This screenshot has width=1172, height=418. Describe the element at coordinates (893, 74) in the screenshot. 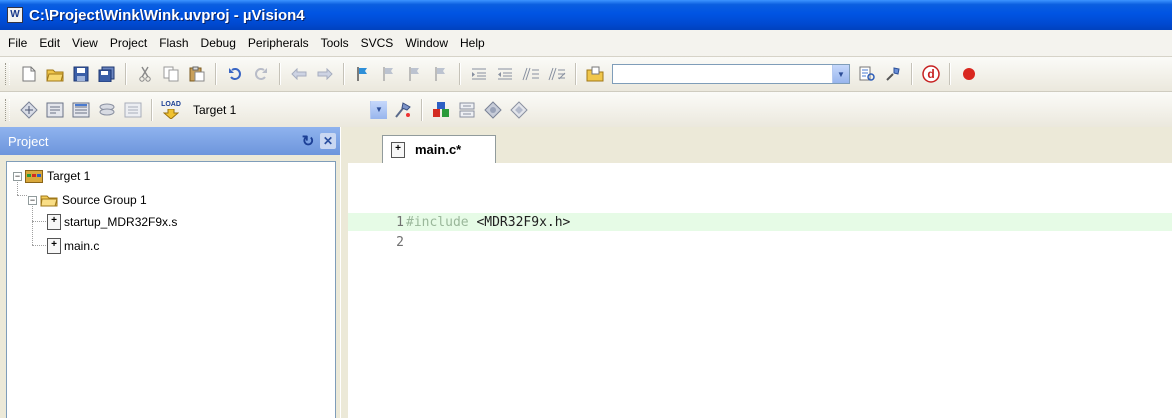

I see `find-icon` at that location.